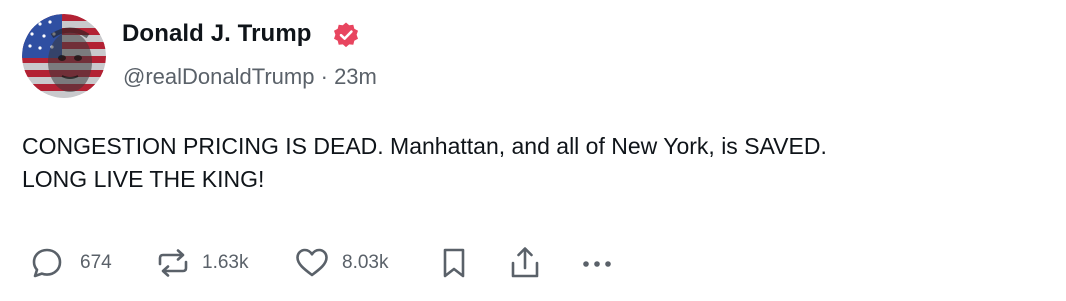 The height and width of the screenshot is (301, 1066). I want to click on bookmark-icon, so click(454, 263).